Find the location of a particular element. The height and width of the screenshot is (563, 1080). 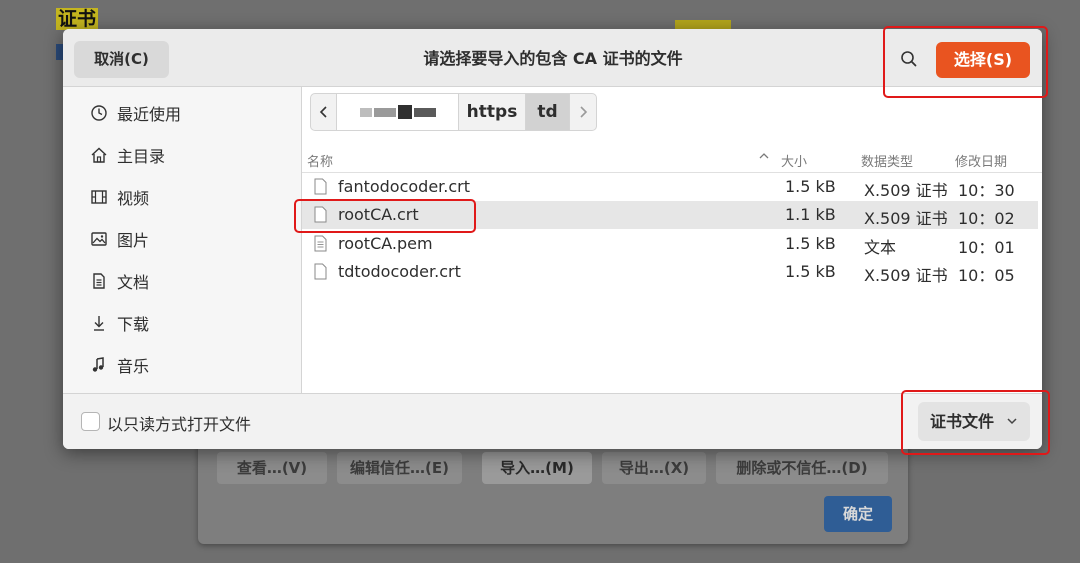

readonly-label: 以只读方式打开文件 is located at coordinates (179, 424).